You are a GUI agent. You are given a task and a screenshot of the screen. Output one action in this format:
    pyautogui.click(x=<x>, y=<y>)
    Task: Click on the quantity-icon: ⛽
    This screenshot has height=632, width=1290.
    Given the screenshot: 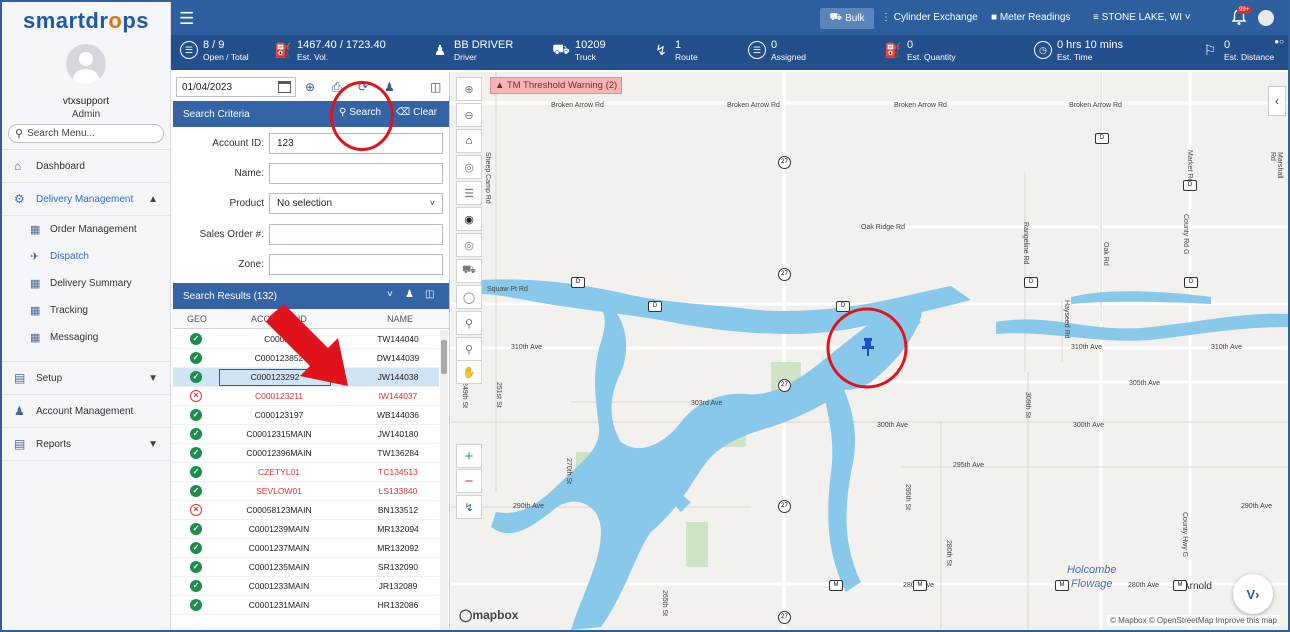 What is the action you would take?
    pyautogui.click(x=893, y=49)
    